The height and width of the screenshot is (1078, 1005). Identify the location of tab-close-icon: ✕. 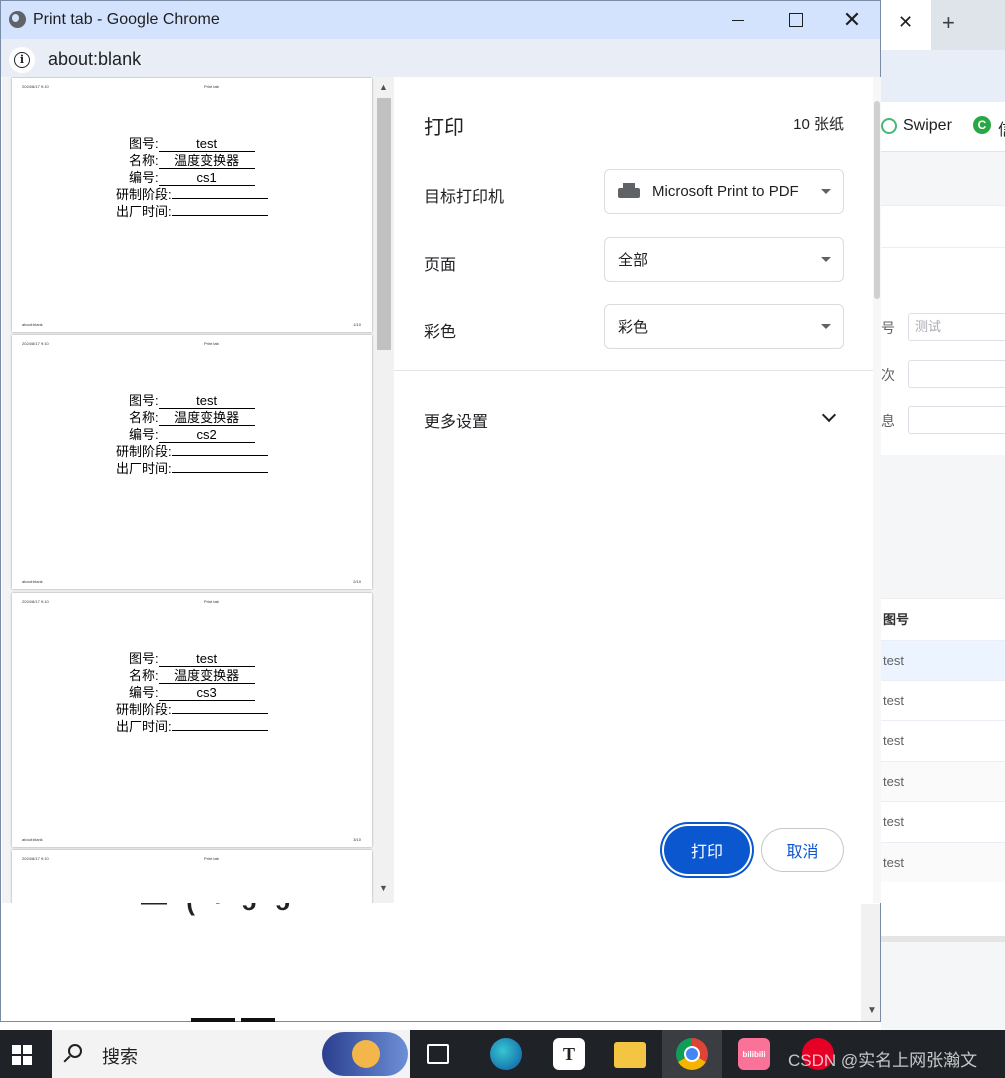
(905, 22).